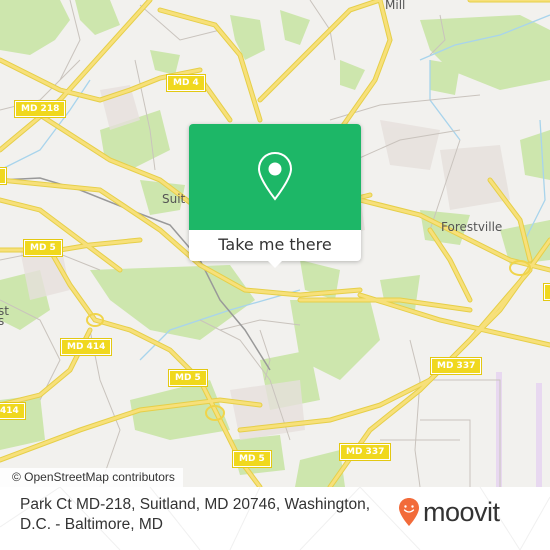 Image resolution: width=550 pixels, height=550 pixels. I want to click on place-label-suitland: Suit, so click(174, 199).